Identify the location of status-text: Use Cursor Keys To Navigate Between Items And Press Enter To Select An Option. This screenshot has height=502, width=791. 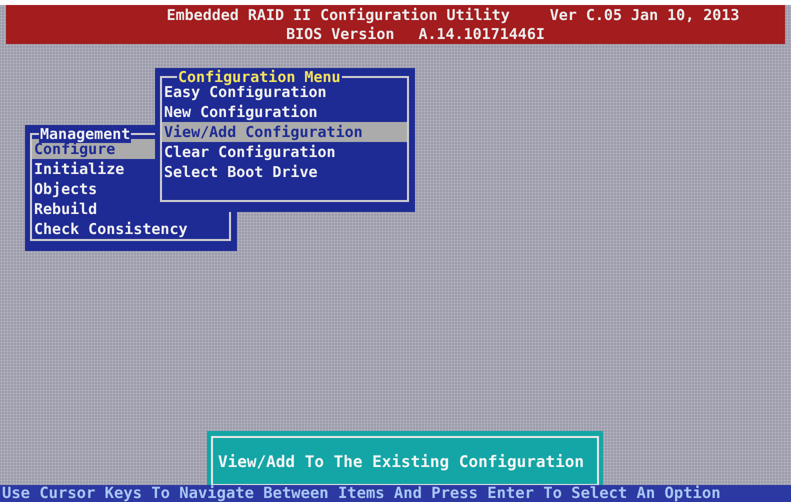
(361, 493).